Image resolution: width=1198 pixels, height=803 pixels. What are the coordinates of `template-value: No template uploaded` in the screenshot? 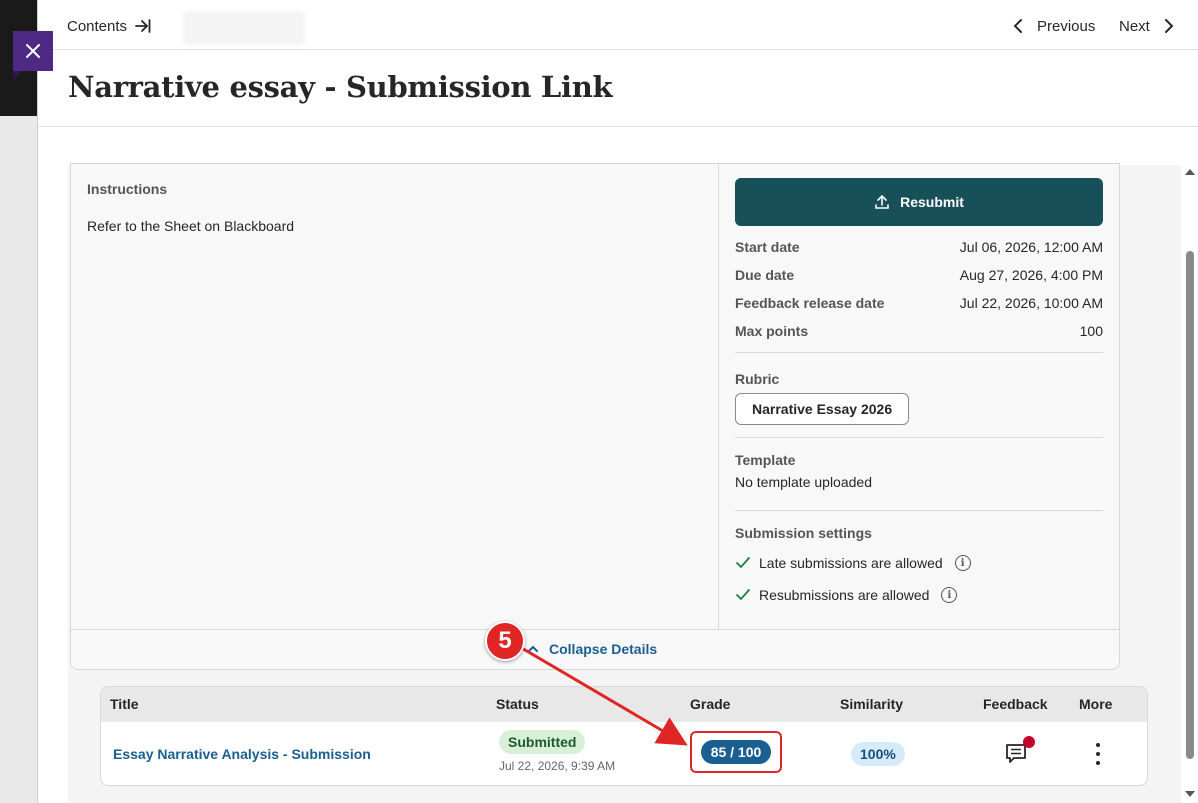 It's located at (803, 482).